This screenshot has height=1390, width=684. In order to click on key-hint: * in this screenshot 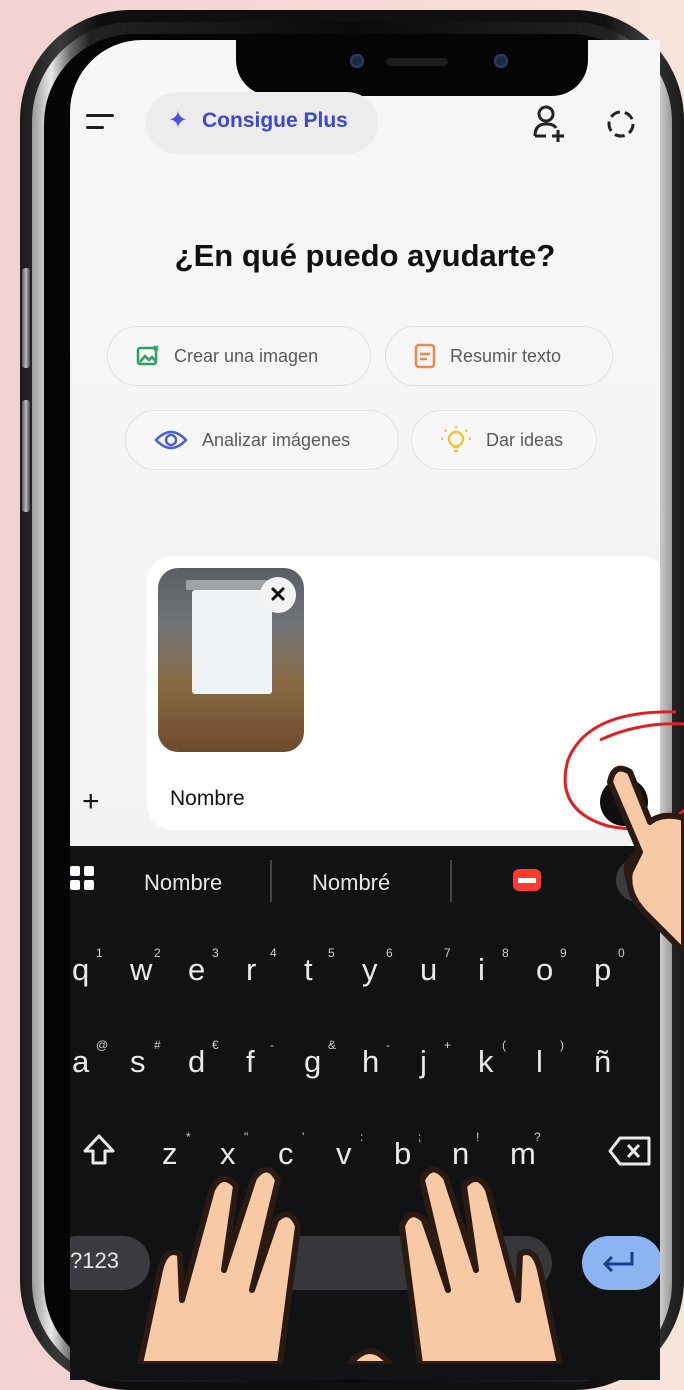, I will do `click(188, 1137)`.